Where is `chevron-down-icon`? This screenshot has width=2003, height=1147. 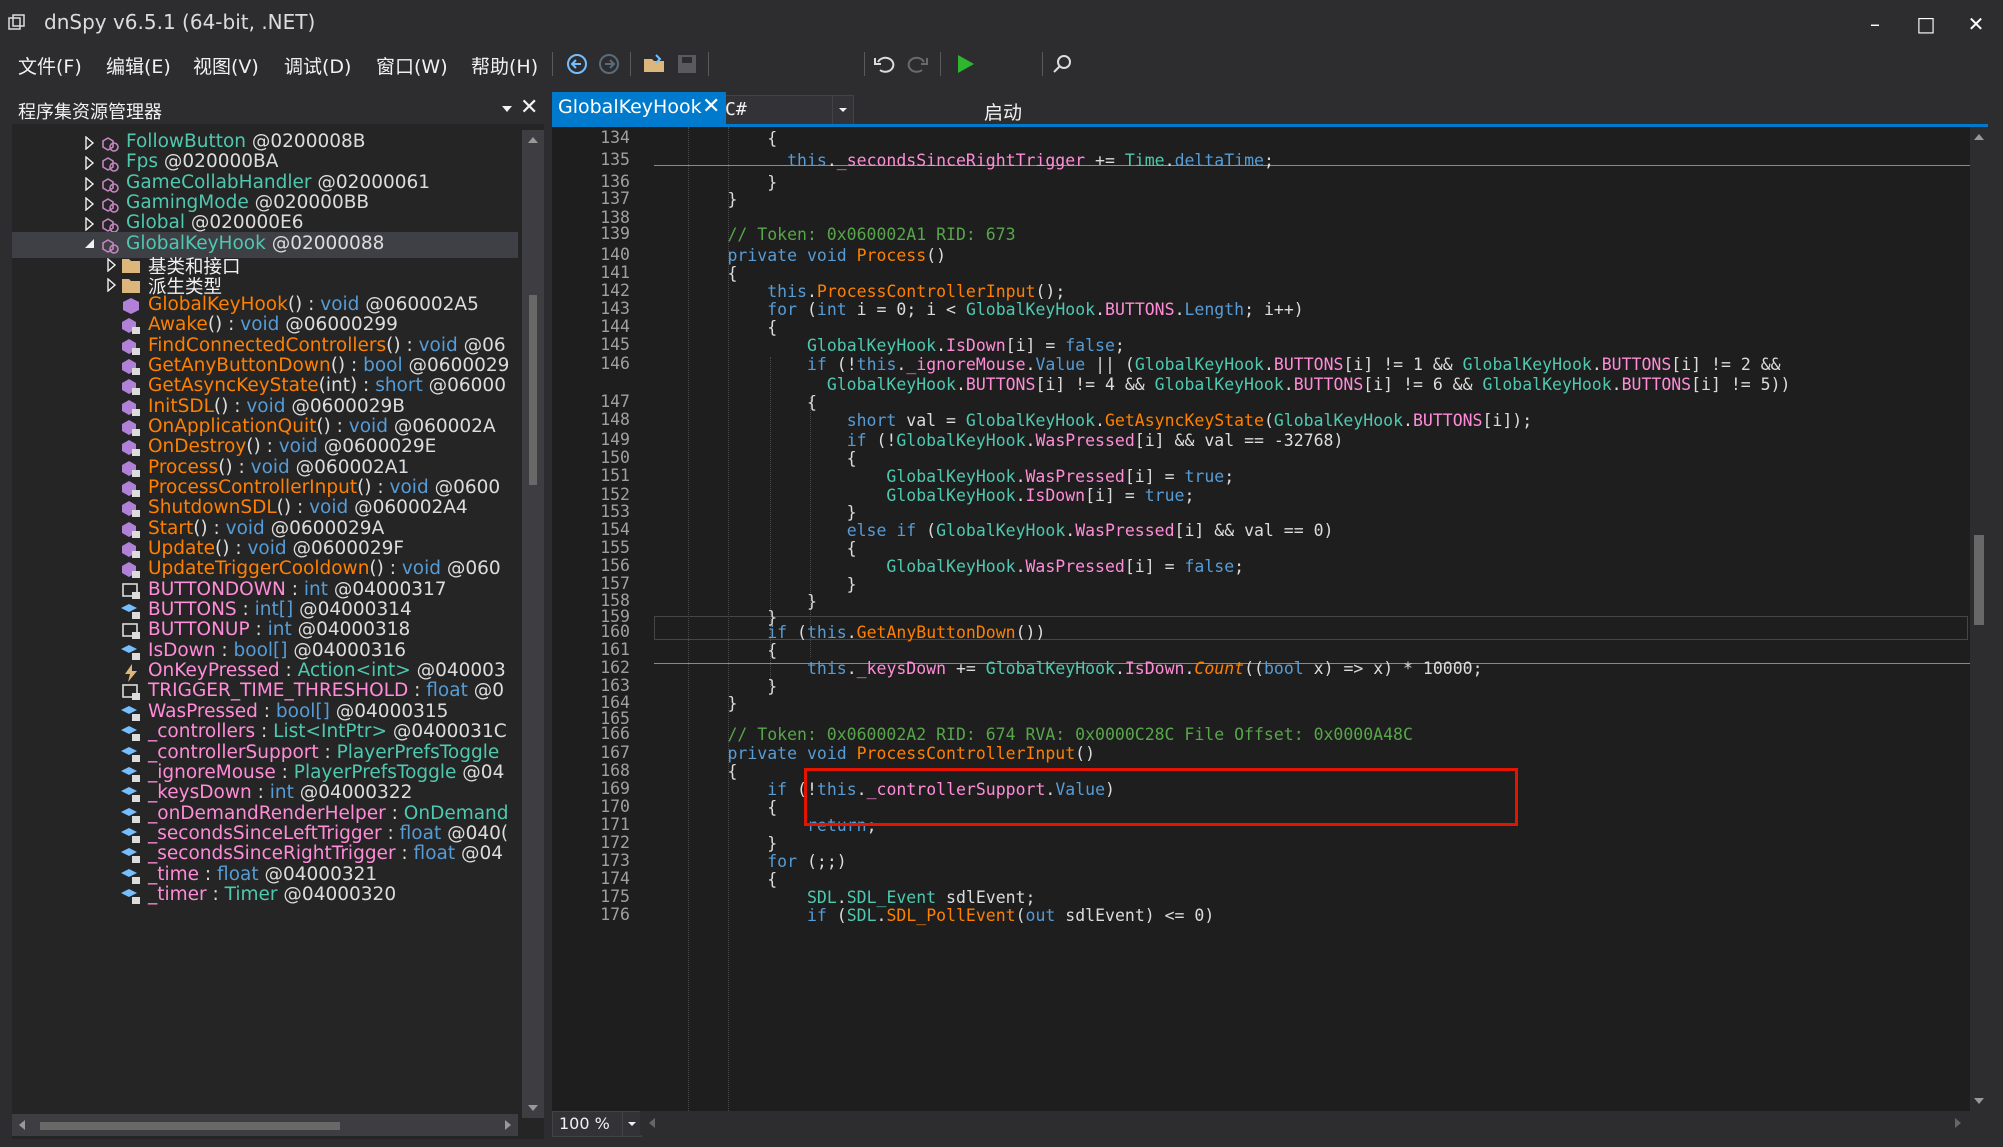 chevron-down-icon is located at coordinates (632, 1124).